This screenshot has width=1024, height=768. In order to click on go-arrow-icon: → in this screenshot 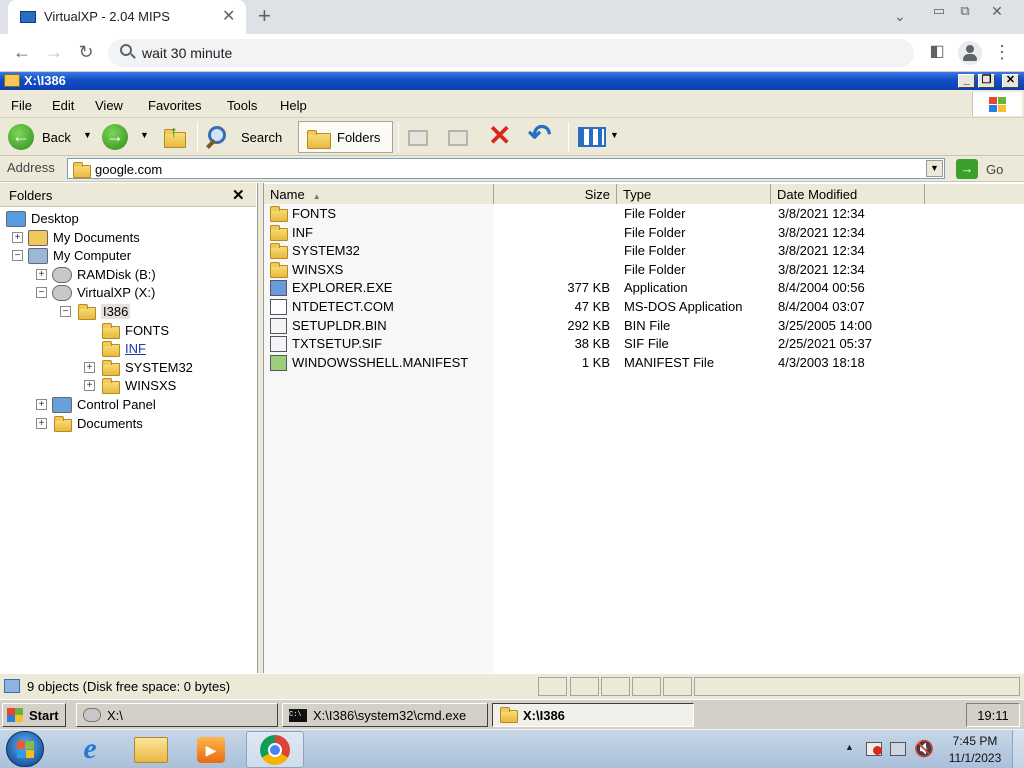, I will do `click(967, 169)`.